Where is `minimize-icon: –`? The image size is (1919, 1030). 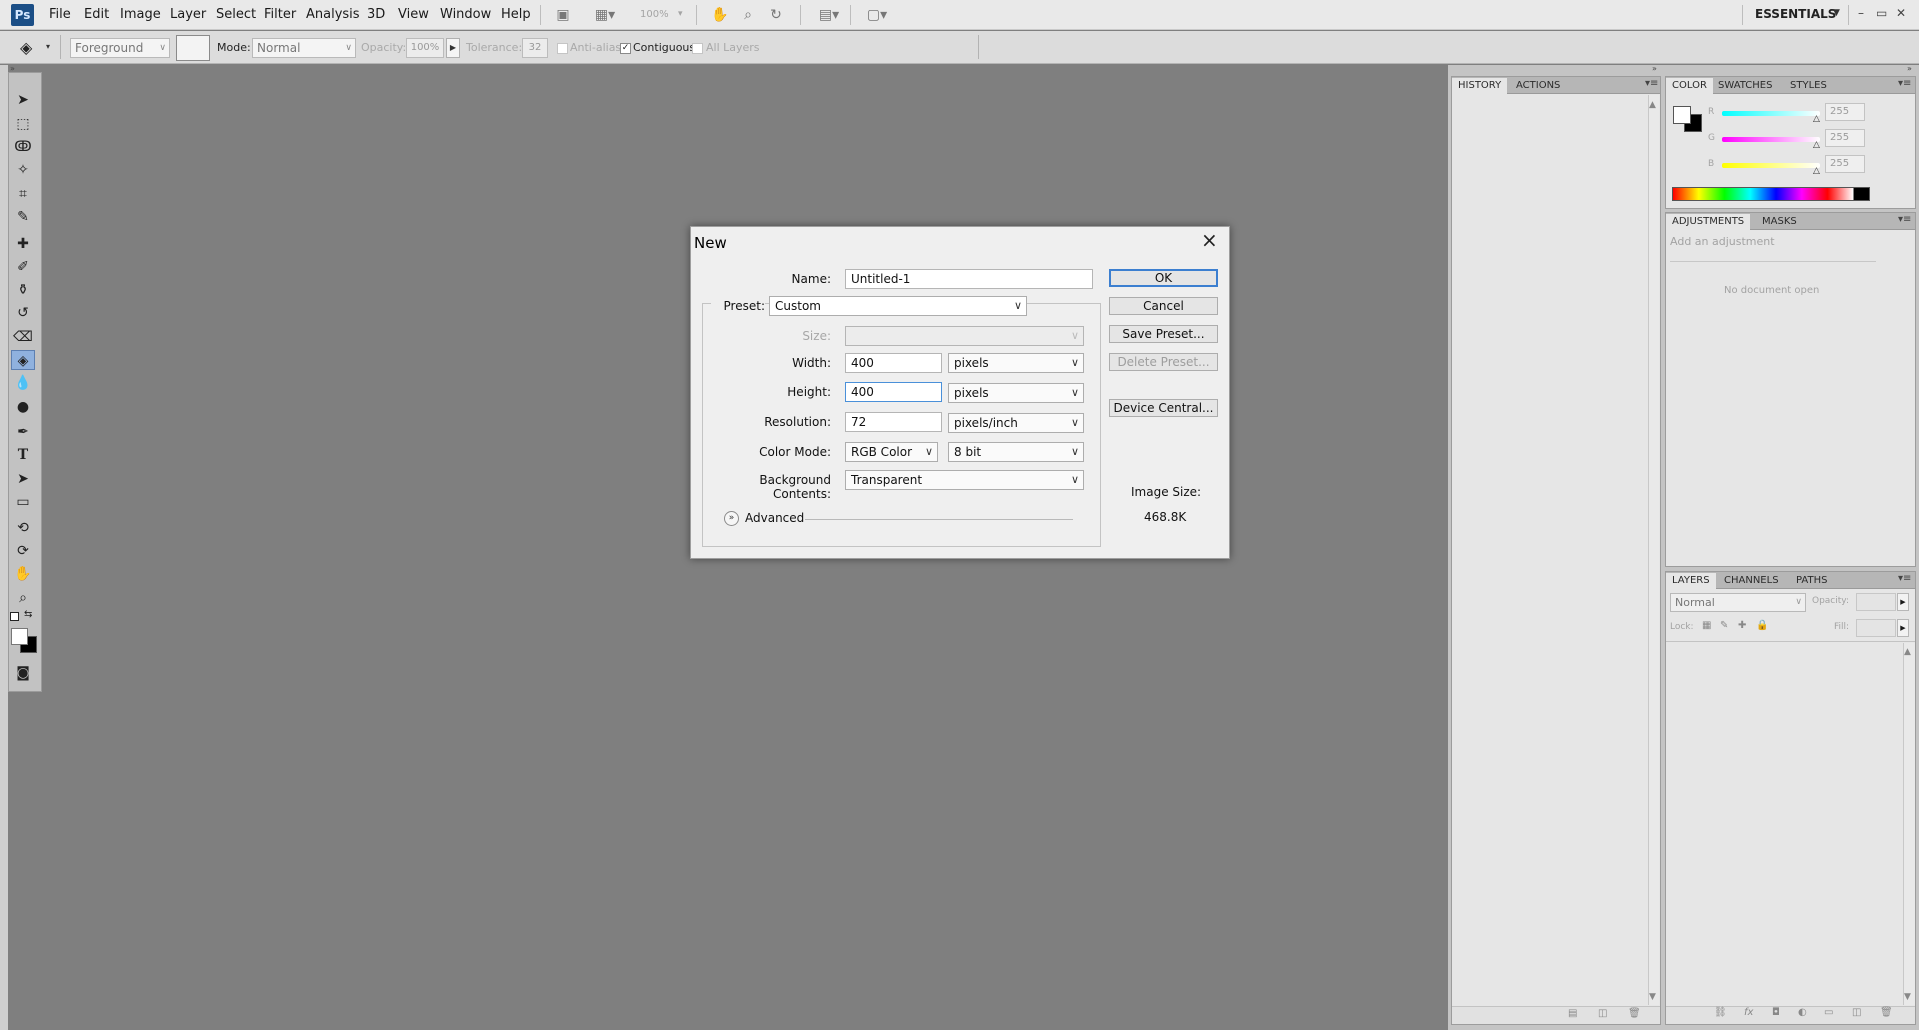
minimize-icon: – is located at coordinates (1861, 13).